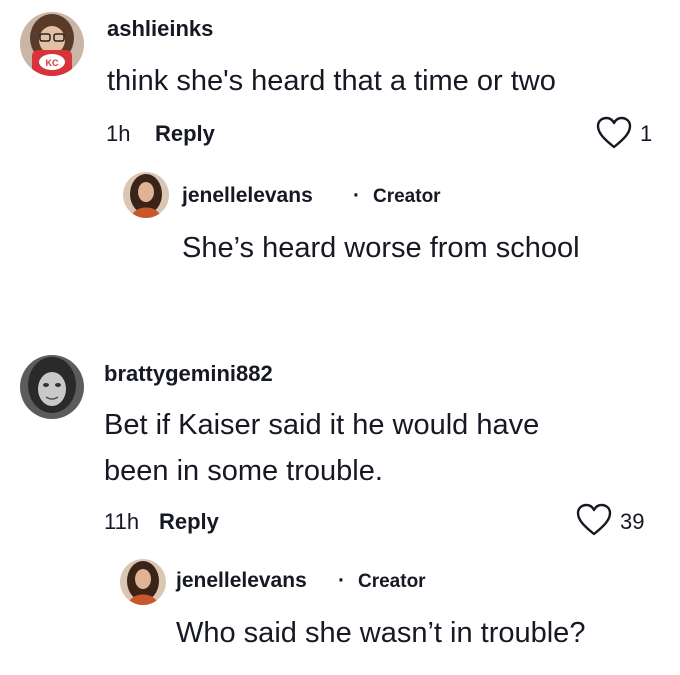  Describe the element at coordinates (52, 44) in the screenshot. I see `avatar-ashlieinks: KC` at that location.